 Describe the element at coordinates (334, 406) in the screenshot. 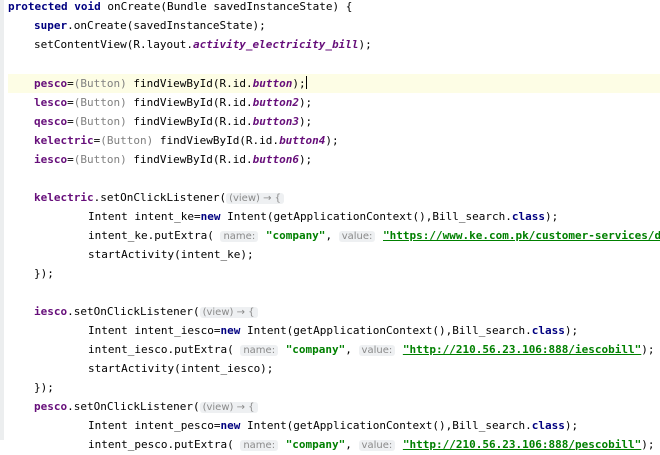

I see `code-line-pesco-listener: pesco.setOnClickListener((view) → {` at that location.